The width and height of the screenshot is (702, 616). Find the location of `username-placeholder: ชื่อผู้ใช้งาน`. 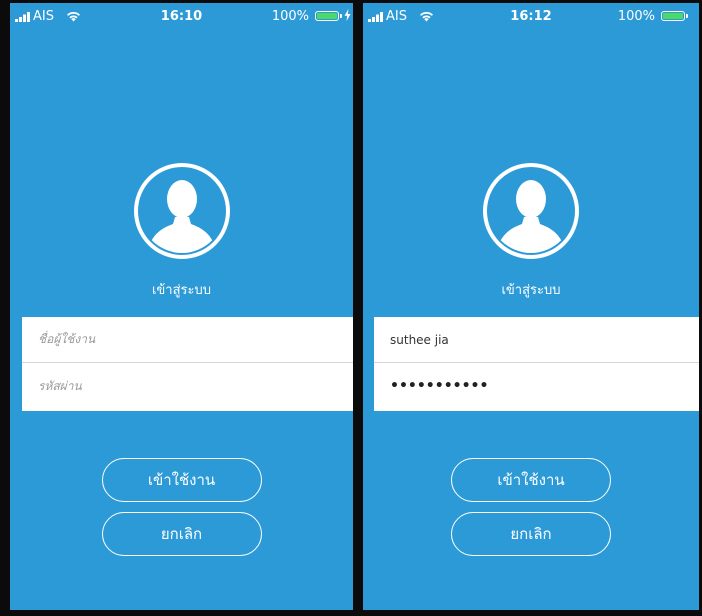

username-placeholder: ชื่อผู้ใช้งาน is located at coordinates (67, 339).